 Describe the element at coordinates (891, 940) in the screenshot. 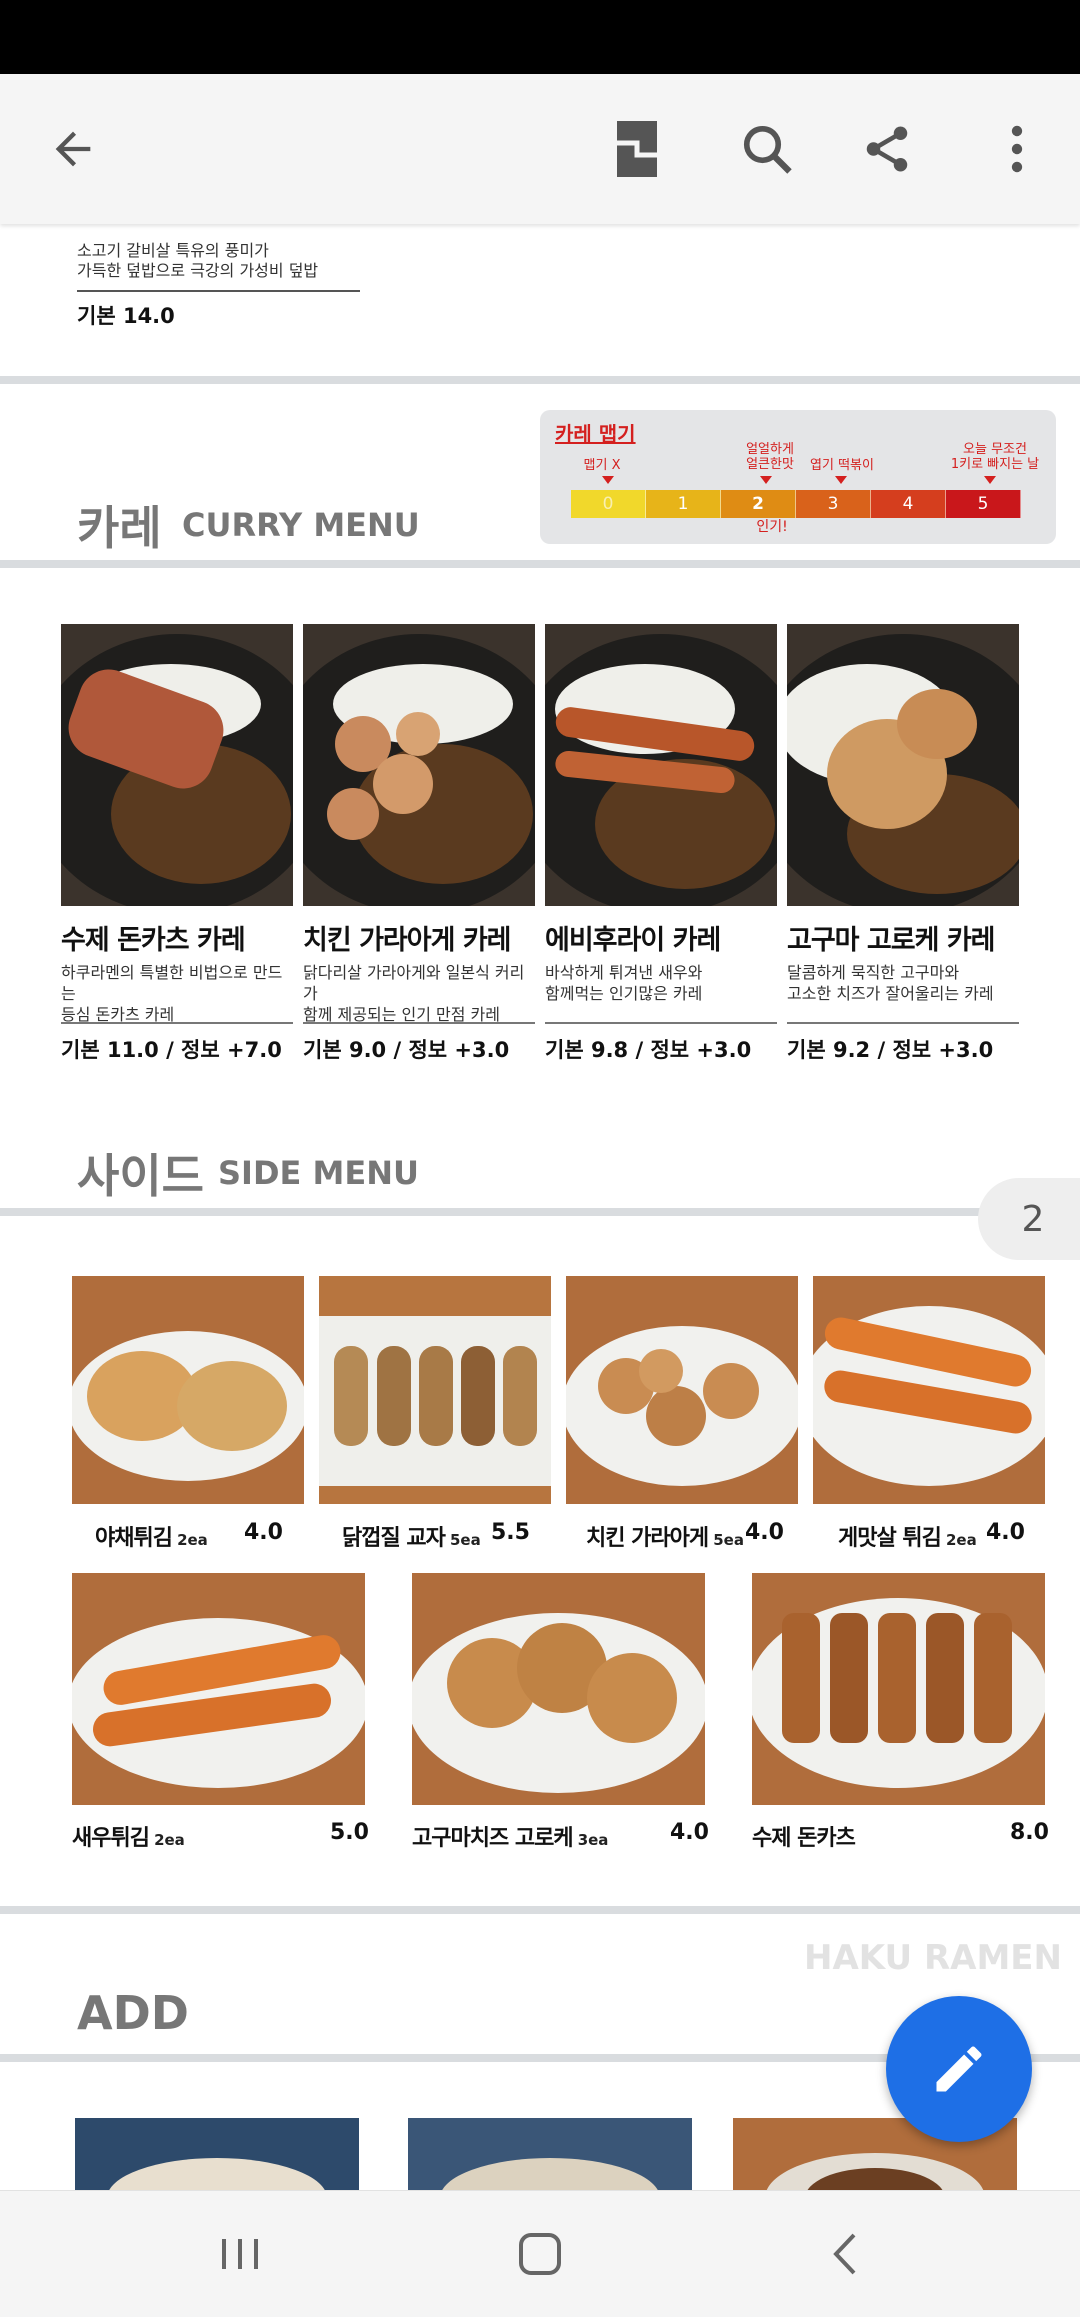

I see `curry-name: 고구마 고로케 카레` at that location.